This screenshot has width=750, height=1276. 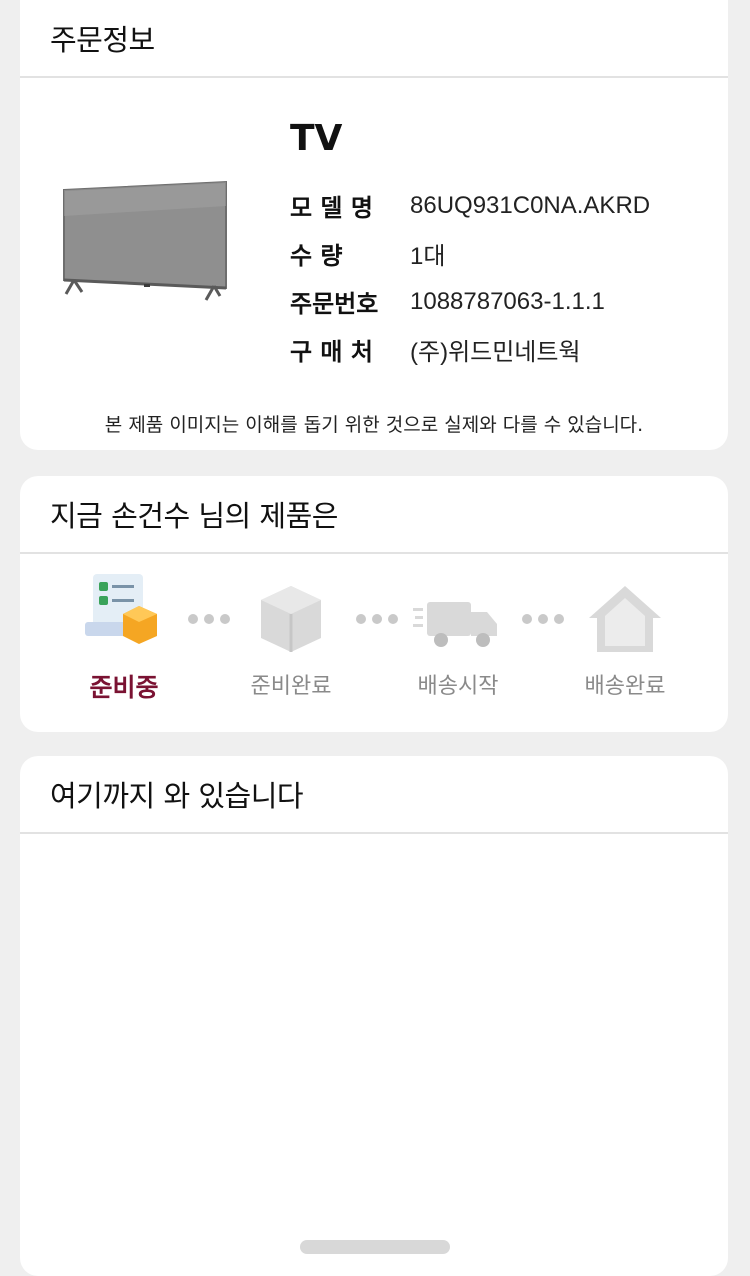 I want to click on quantity-value: 1대, so click(x=428, y=256).